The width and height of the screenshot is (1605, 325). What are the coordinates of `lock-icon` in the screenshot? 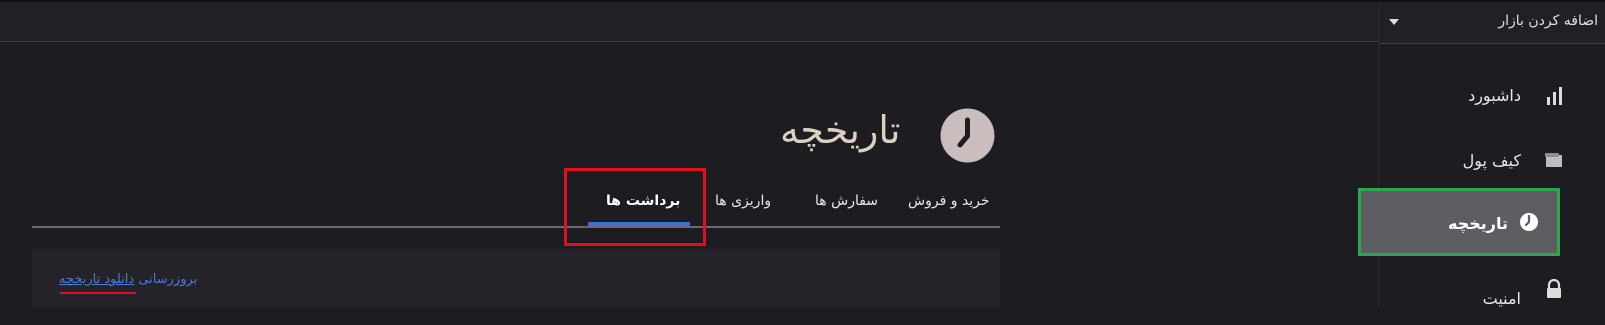 It's located at (1554, 288).